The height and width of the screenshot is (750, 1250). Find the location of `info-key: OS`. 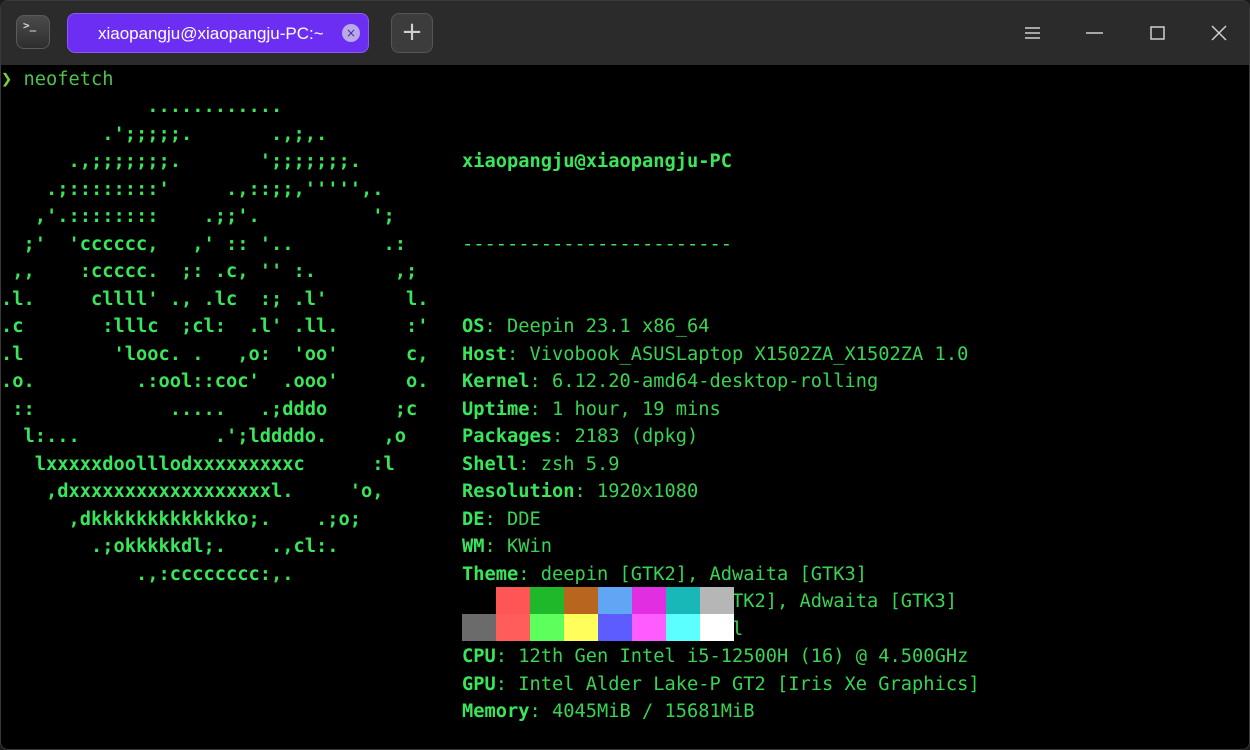

info-key: OS is located at coordinates (473, 326).